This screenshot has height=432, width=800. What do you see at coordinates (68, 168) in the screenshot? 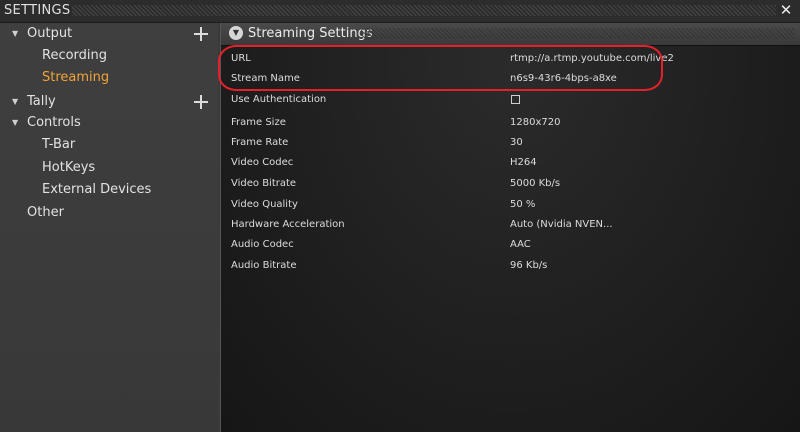
I see `sidebar-item-hotkeys: HotKeys` at bounding box center [68, 168].